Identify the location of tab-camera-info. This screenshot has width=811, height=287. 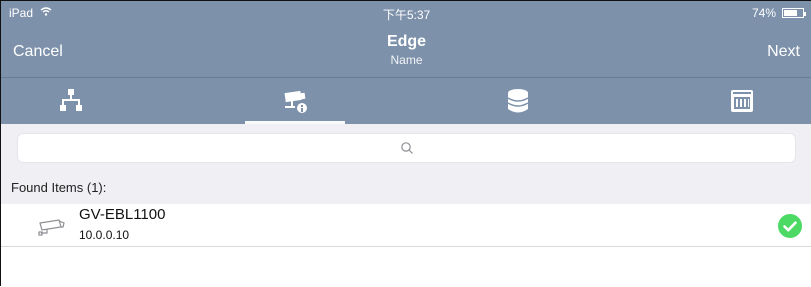
(295, 101).